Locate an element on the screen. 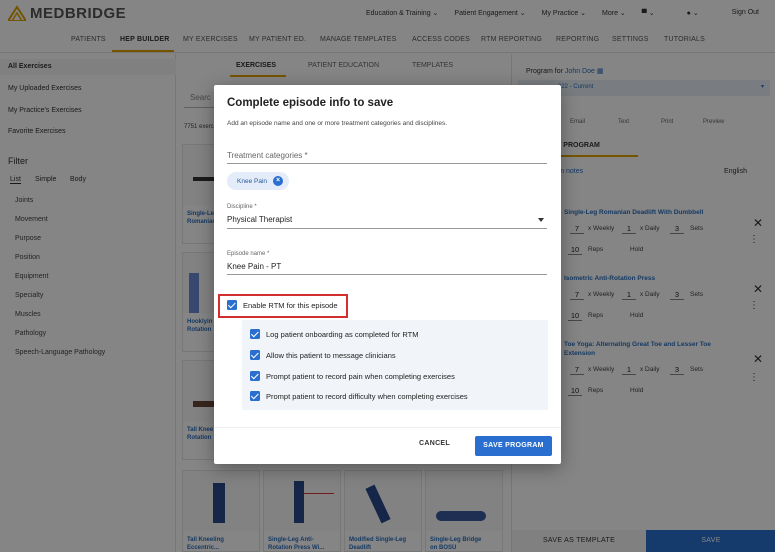 The image size is (775, 552). treatment-chip: Knee Pain × is located at coordinates (258, 181).